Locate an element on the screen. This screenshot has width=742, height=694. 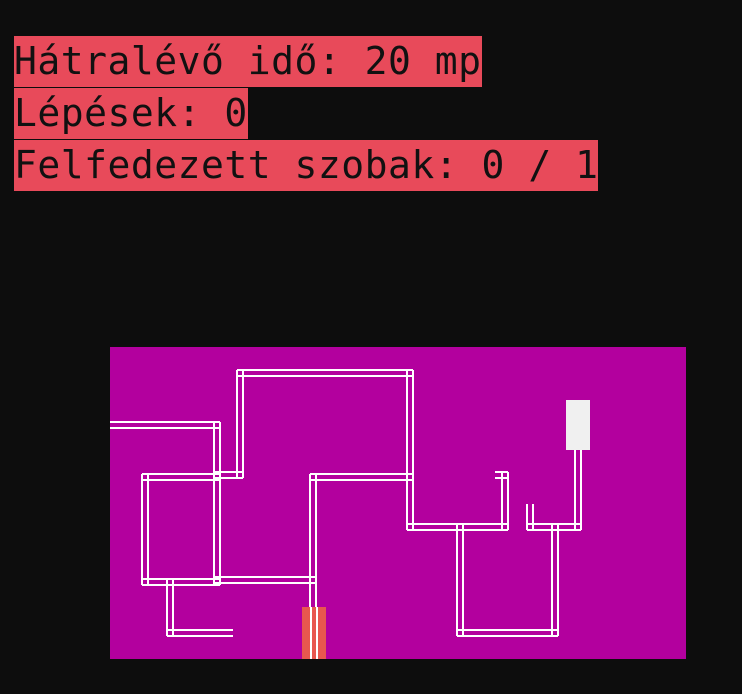
room-block is located at coordinates (578, 425).